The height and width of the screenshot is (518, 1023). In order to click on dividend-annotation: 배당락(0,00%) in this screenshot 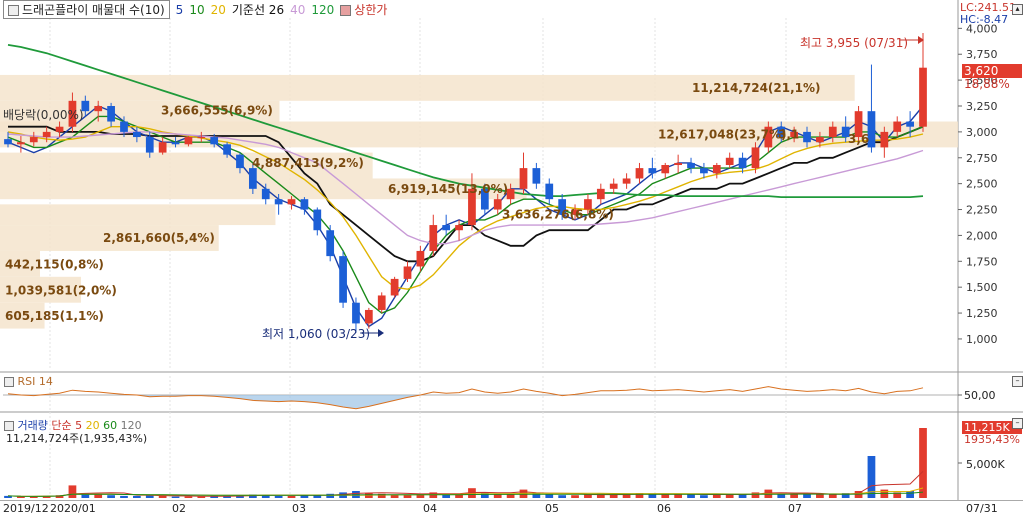, I will do `click(43, 115)`.